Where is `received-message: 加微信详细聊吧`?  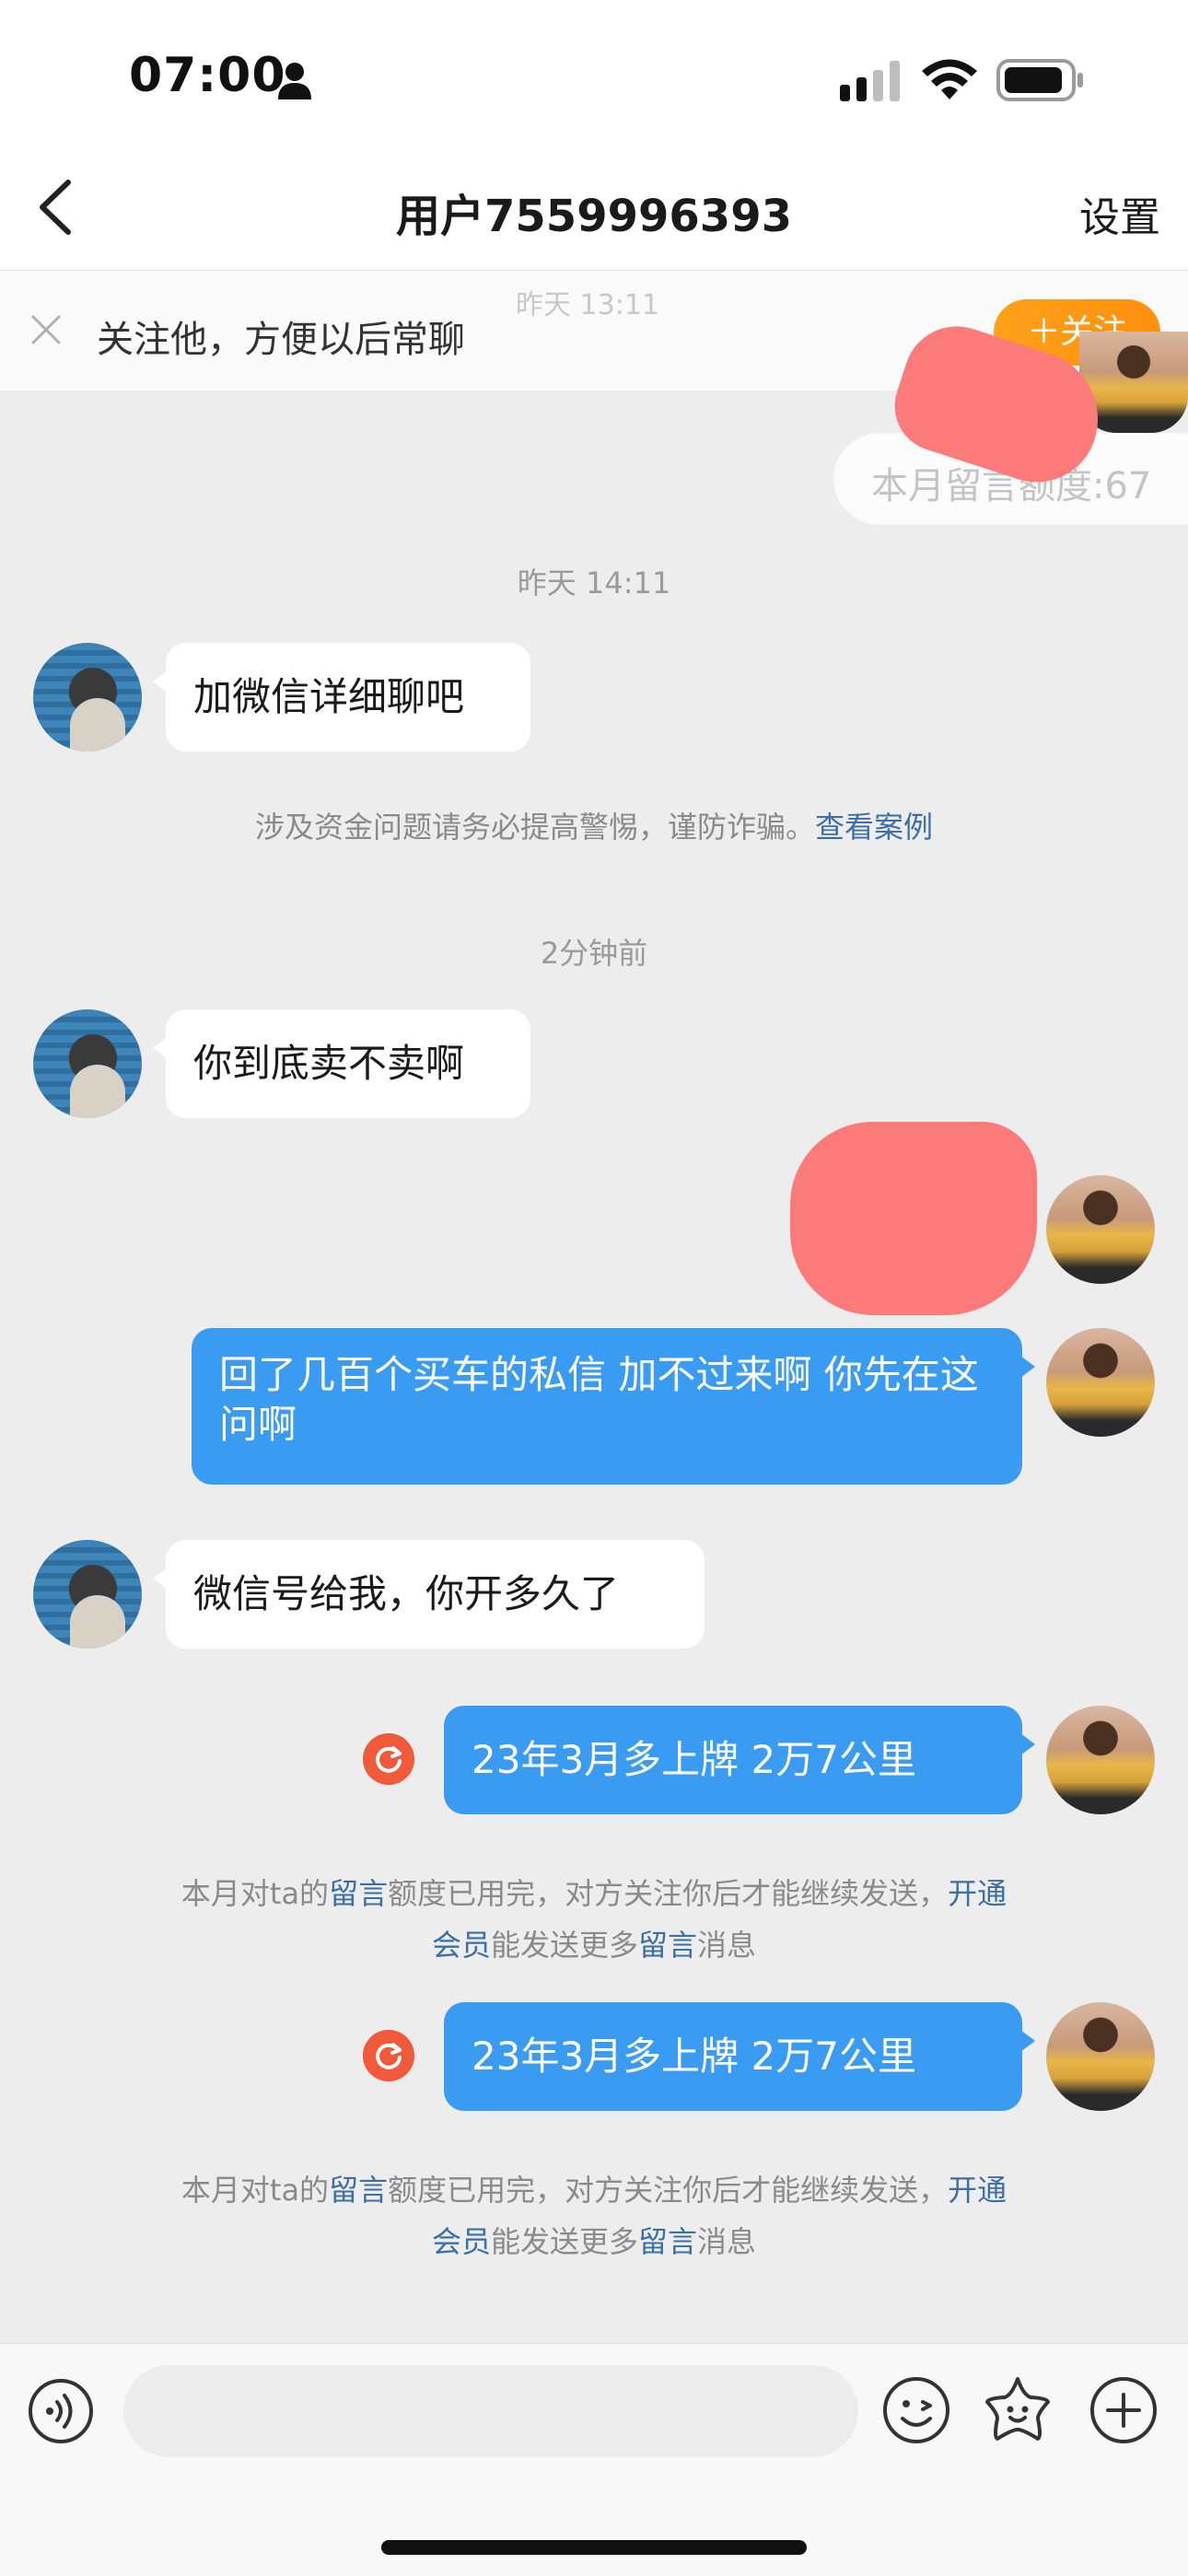 received-message: 加微信详细聊吧 is located at coordinates (341, 697).